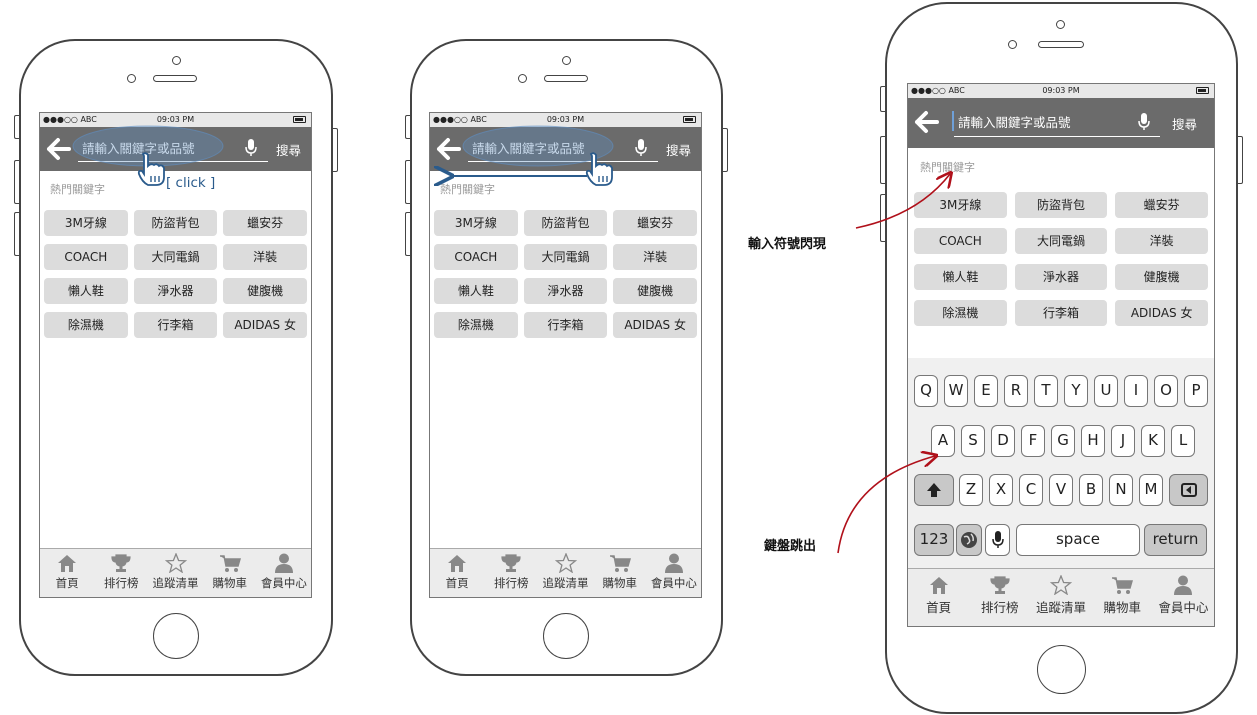 Image resolution: width=1257 pixels, height=715 pixels. I want to click on tap-highlight, so click(538, 146).